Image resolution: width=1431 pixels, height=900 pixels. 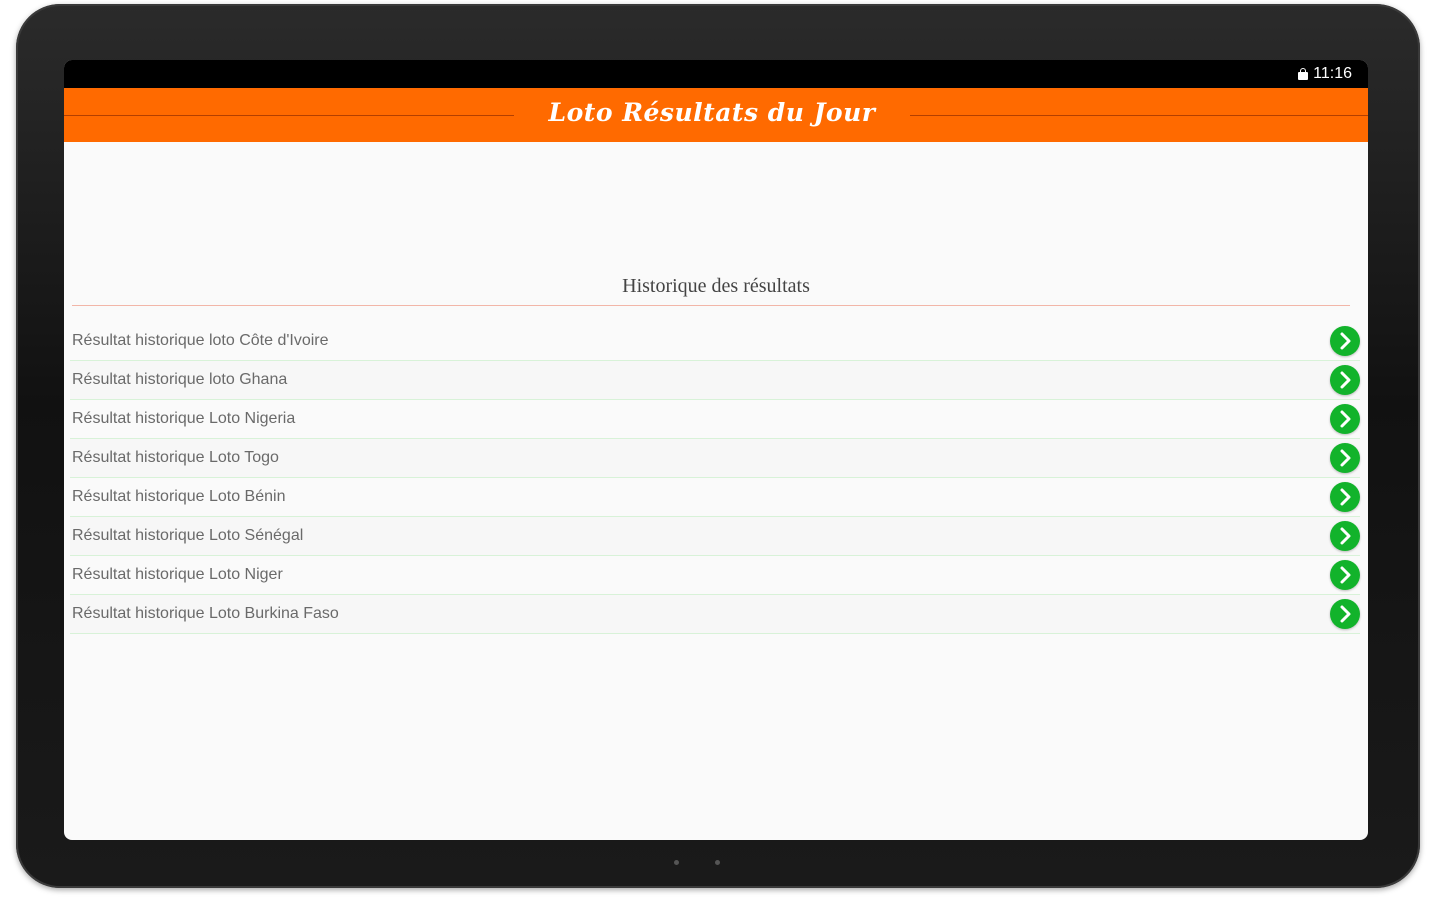 I want to click on history-title: Historique des résultats, so click(x=716, y=286).